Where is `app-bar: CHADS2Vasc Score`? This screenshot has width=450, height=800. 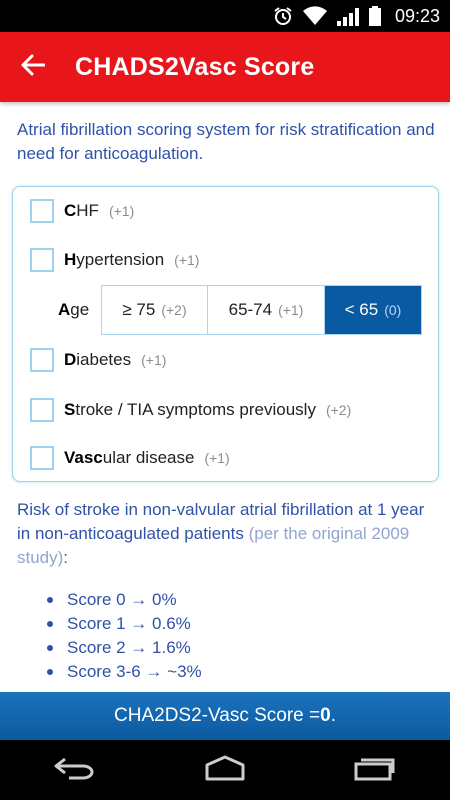 app-bar: CHADS2Vasc Score is located at coordinates (225, 67).